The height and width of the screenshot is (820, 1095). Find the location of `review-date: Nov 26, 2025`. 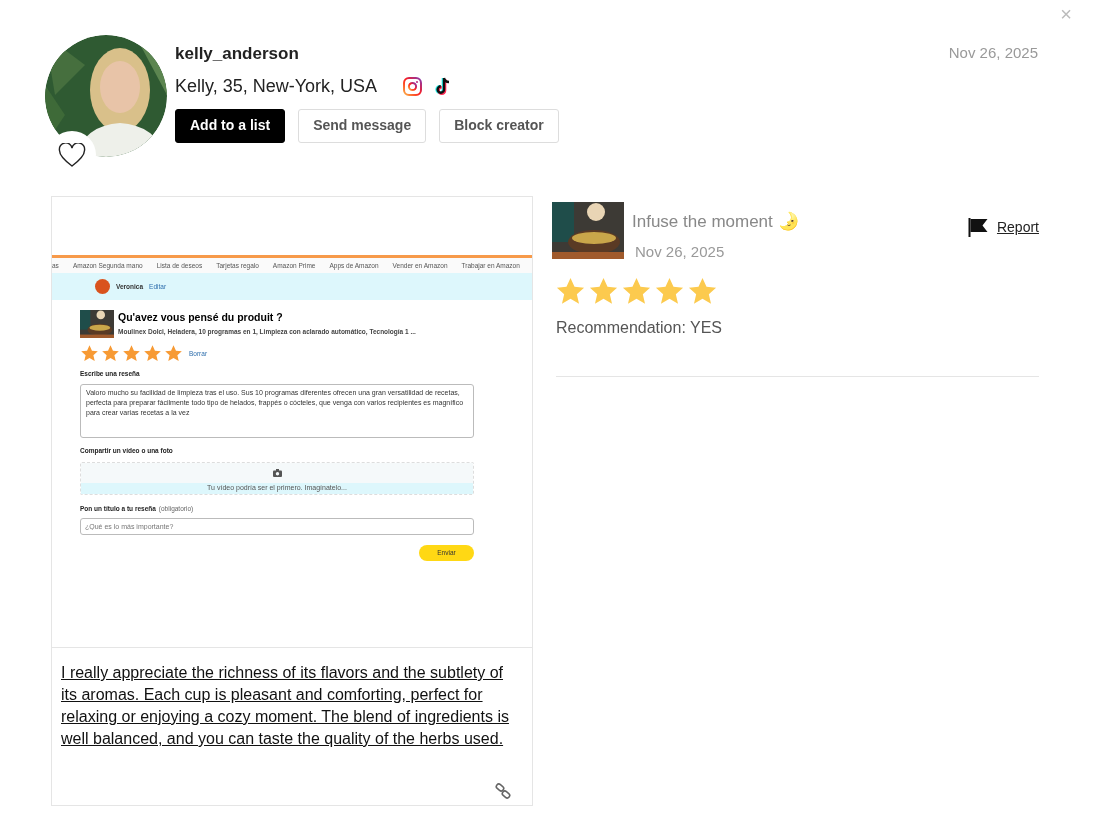

review-date: Nov 26, 2025 is located at coordinates (680, 251).